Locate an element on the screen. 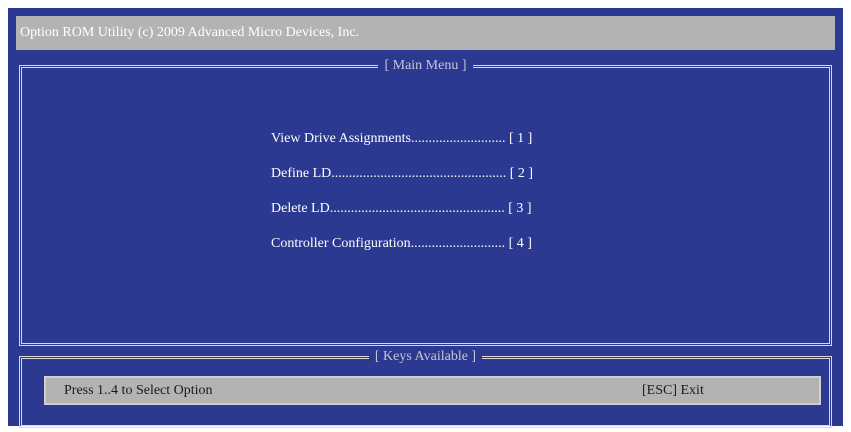 The width and height of the screenshot is (851, 432). esc-exit-hint: [ESC] Exit is located at coordinates (673, 390).